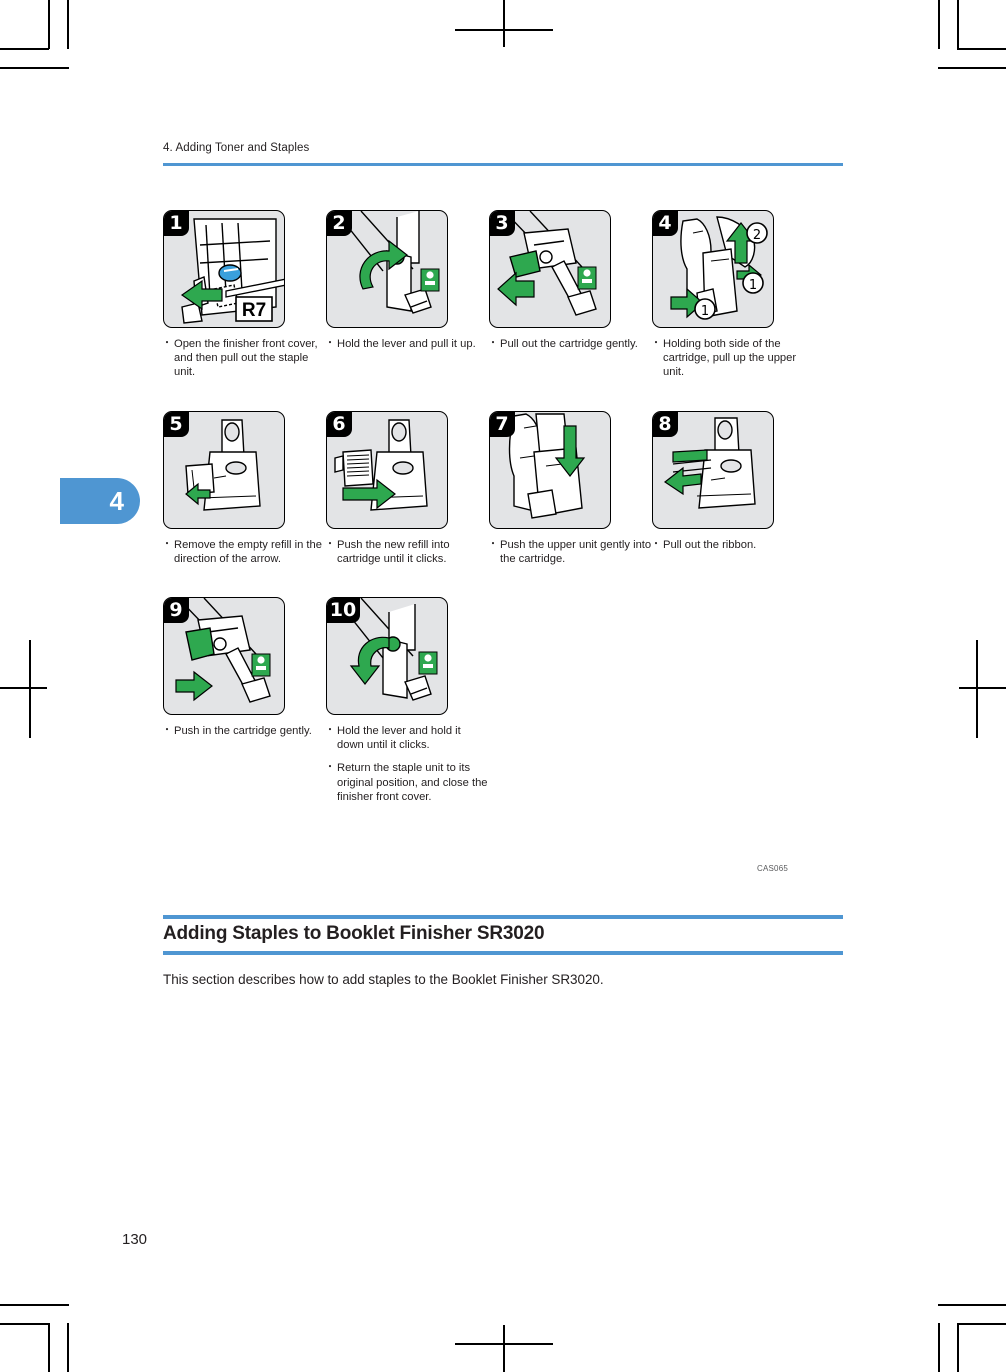  I want to click on illustration-step-6: 6, so click(387, 469).